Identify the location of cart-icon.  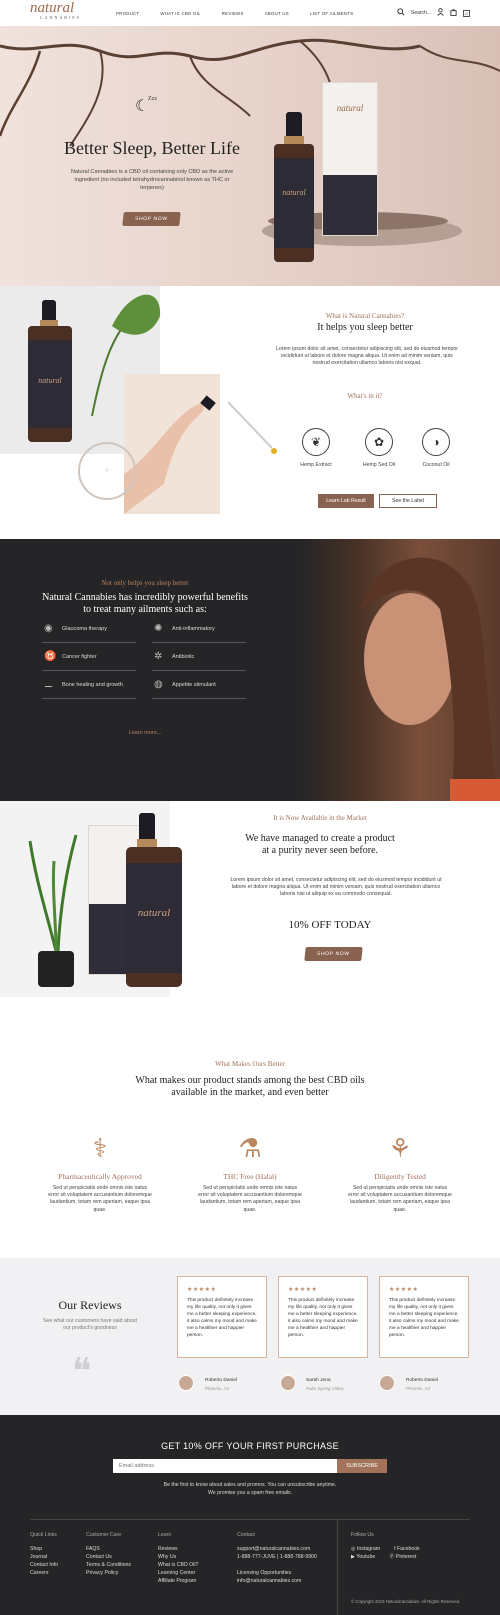
(453, 13).